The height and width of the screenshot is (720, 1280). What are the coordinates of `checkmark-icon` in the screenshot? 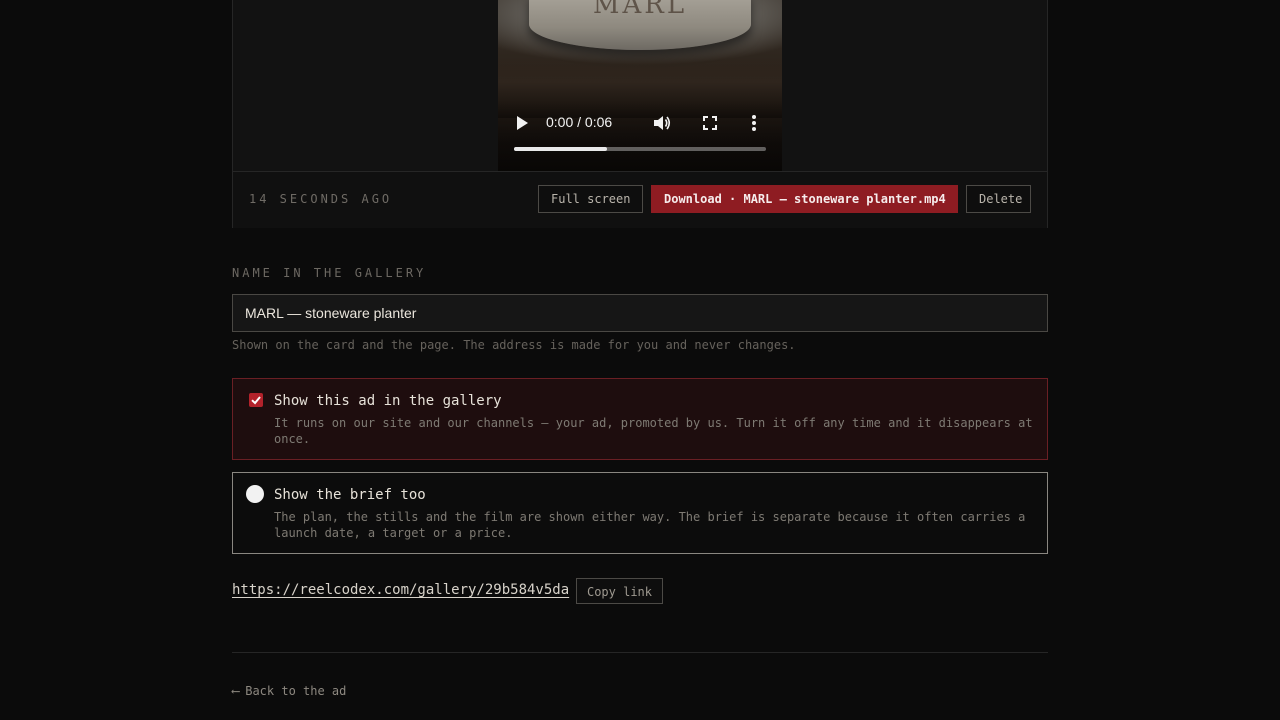 It's located at (256, 400).